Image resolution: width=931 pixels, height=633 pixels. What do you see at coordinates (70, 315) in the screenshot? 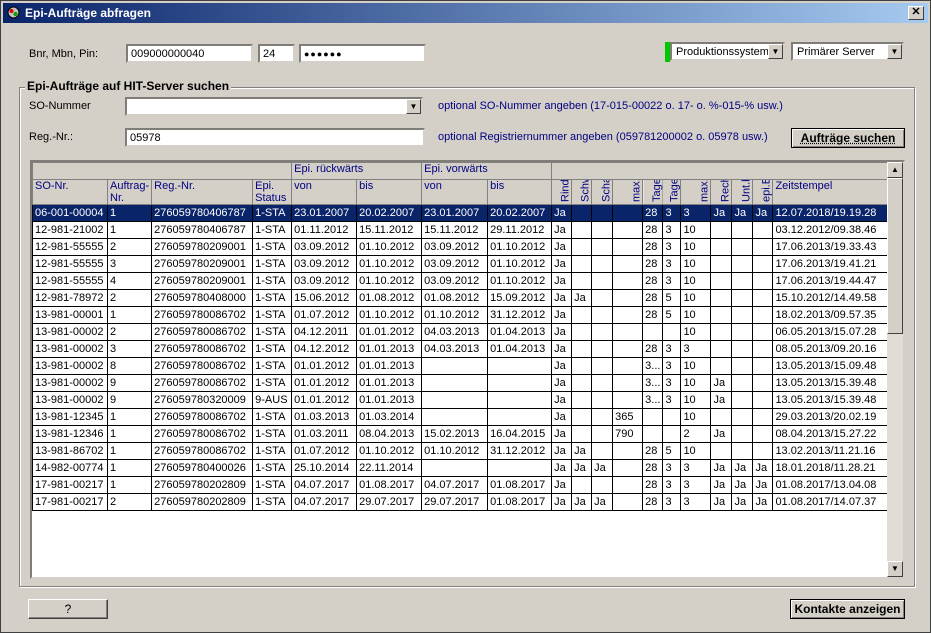
I see `table-cell: 13-981-00001` at bounding box center [70, 315].